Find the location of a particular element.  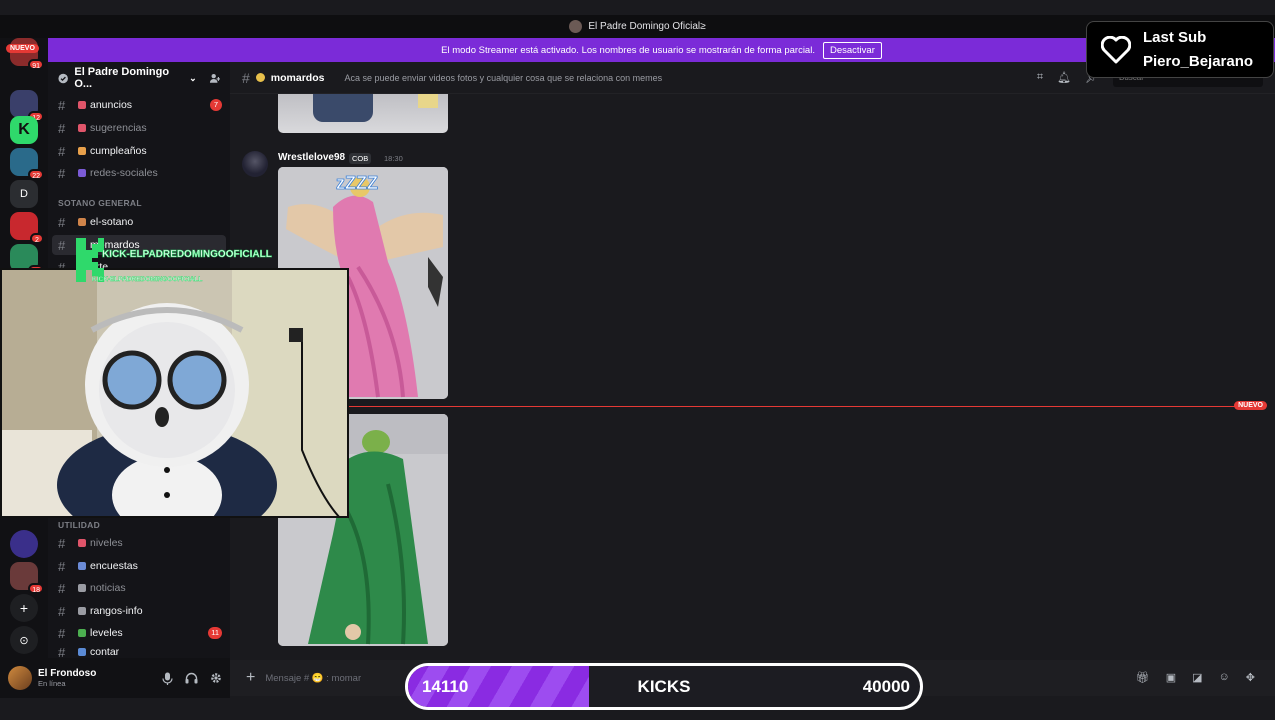

server-label: D is located at coordinates (24, 194).